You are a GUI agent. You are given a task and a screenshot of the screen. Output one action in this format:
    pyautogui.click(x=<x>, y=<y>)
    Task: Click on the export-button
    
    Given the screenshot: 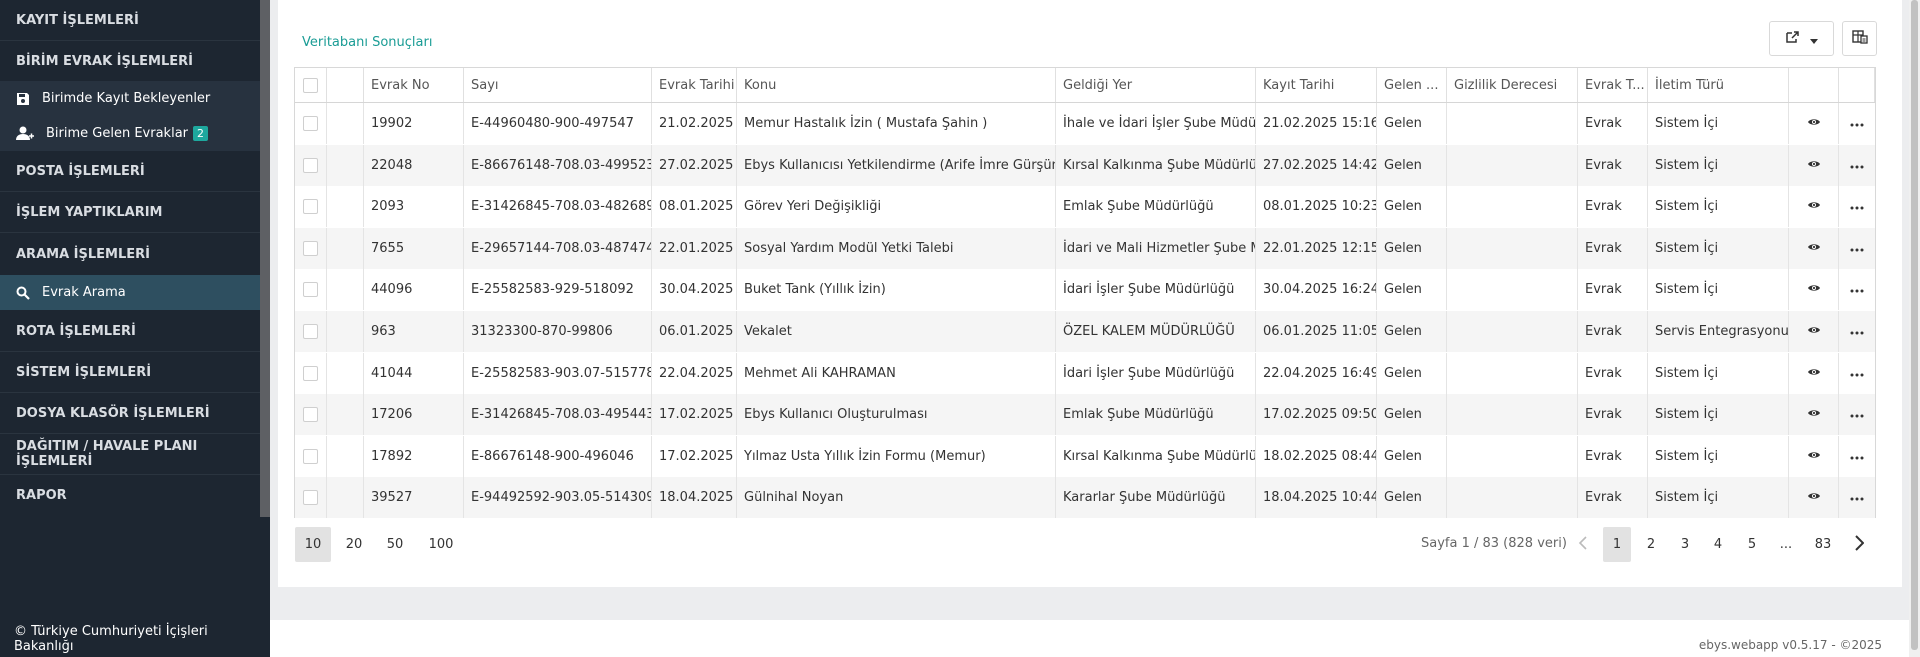 What is the action you would take?
    pyautogui.click(x=1801, y=38)
    